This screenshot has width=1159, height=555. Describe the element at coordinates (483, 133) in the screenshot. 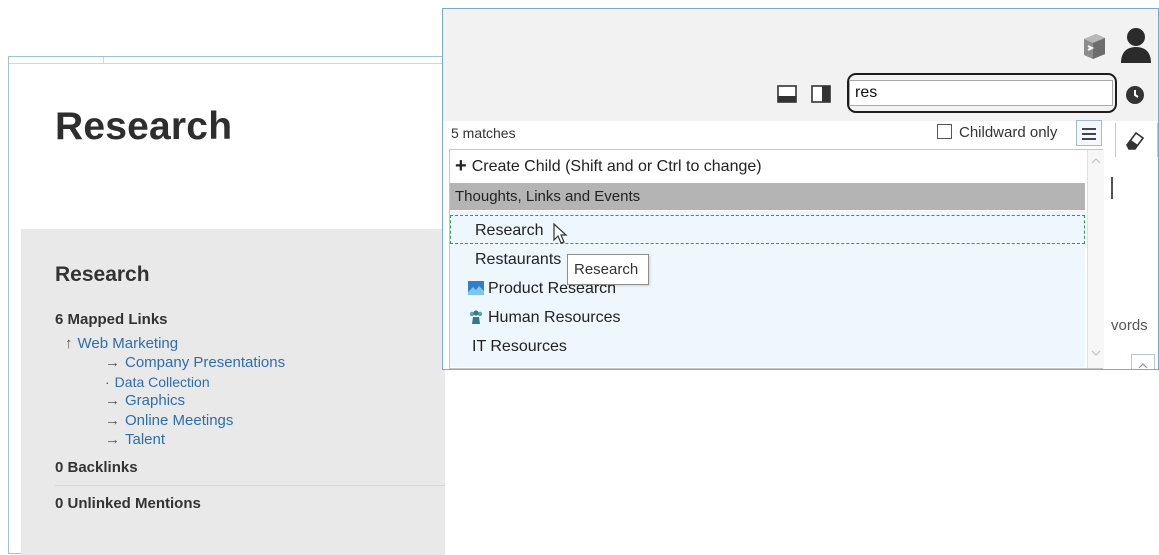

I see `matches-count: 5 matches` at that location.